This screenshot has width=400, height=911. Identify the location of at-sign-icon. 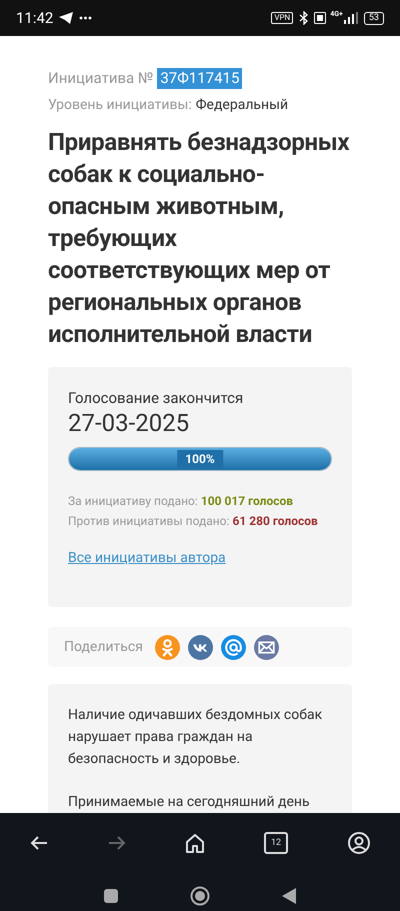
(233, 647).